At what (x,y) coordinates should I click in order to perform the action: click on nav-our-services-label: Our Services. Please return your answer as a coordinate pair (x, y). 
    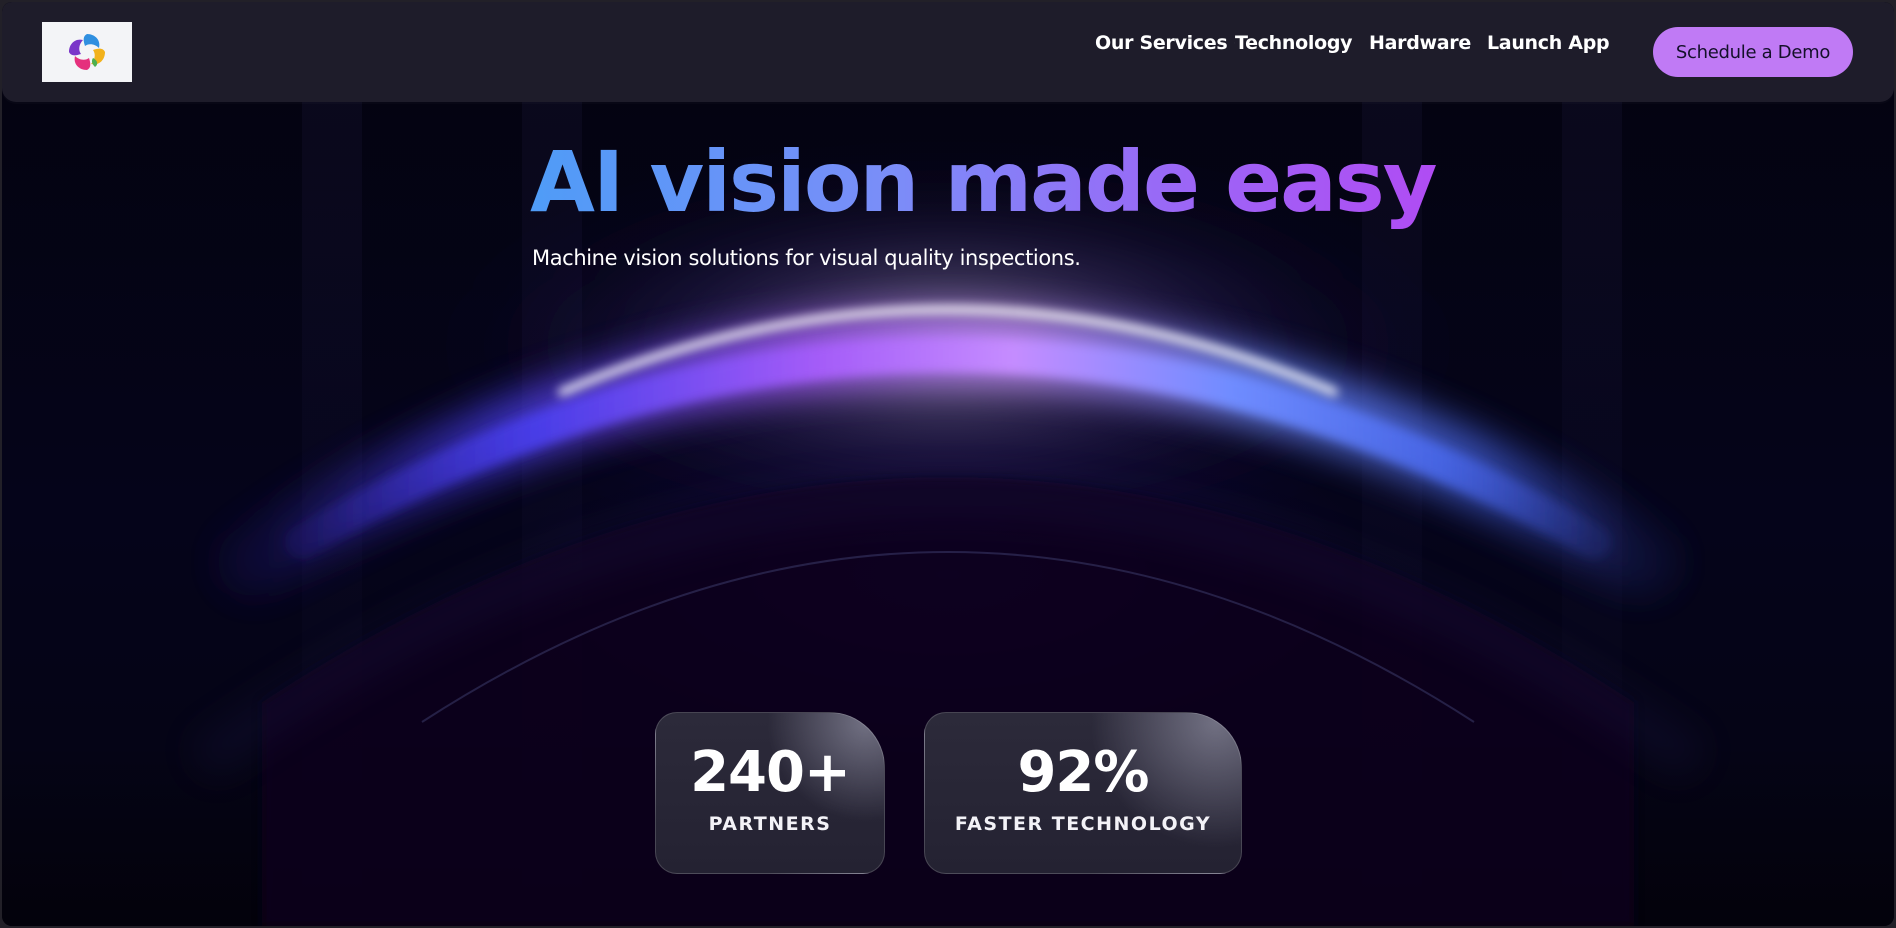
    Looking at the image, I should click on (1161, 43).